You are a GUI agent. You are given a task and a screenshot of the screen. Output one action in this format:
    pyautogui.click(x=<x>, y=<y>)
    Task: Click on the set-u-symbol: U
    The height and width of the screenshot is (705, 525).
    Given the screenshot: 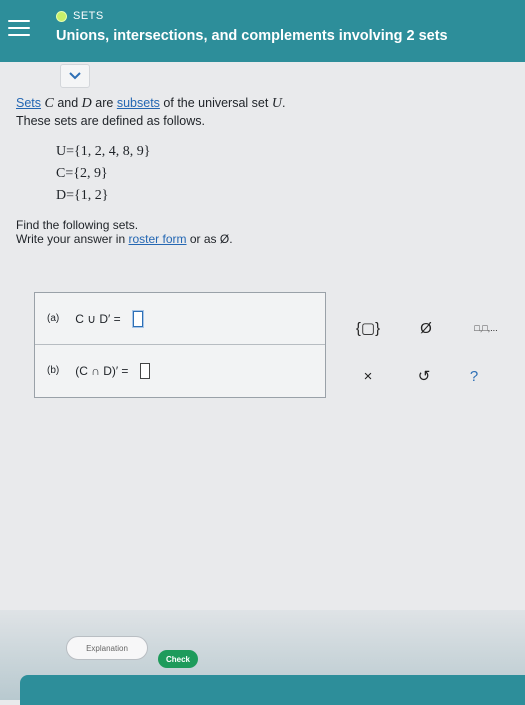 What is the action you would take?
    pyautogui.click(x=276, y=103)
    